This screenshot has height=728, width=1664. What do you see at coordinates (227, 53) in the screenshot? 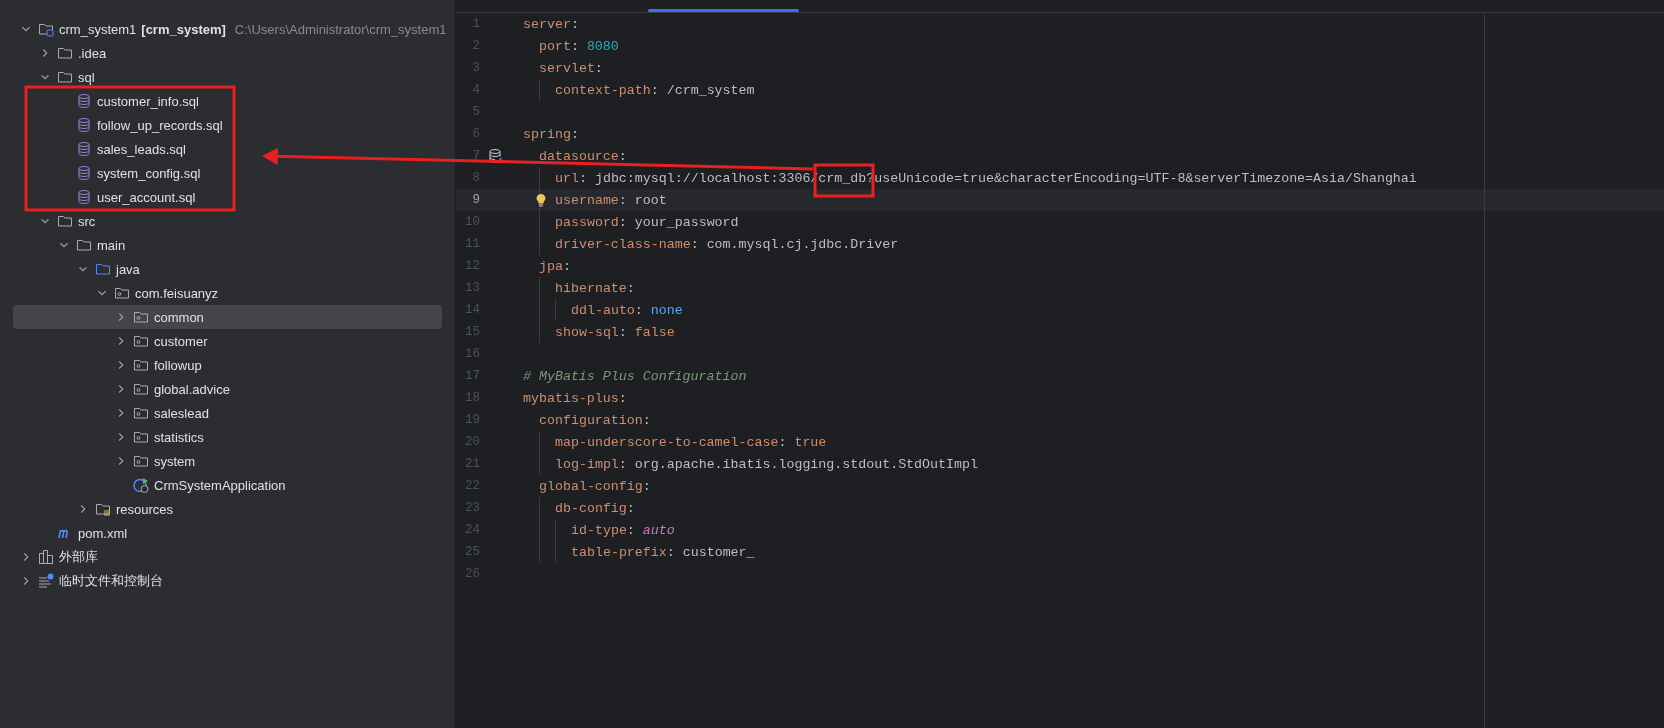
I see `tree-item: .idea` at bounding box center [227, 53].